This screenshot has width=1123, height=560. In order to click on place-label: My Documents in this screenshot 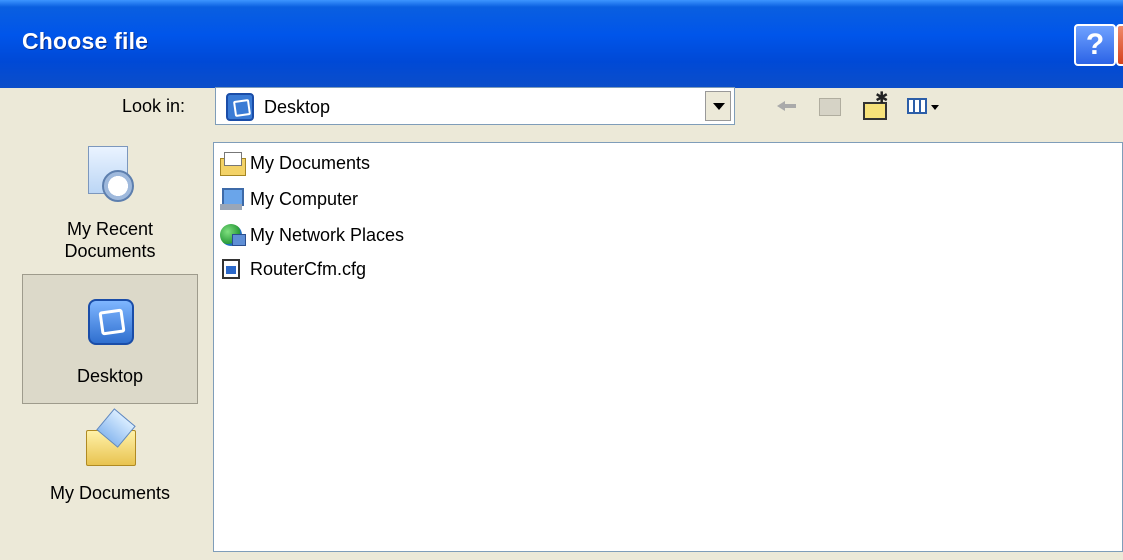, I will do `click(110, 493)`.